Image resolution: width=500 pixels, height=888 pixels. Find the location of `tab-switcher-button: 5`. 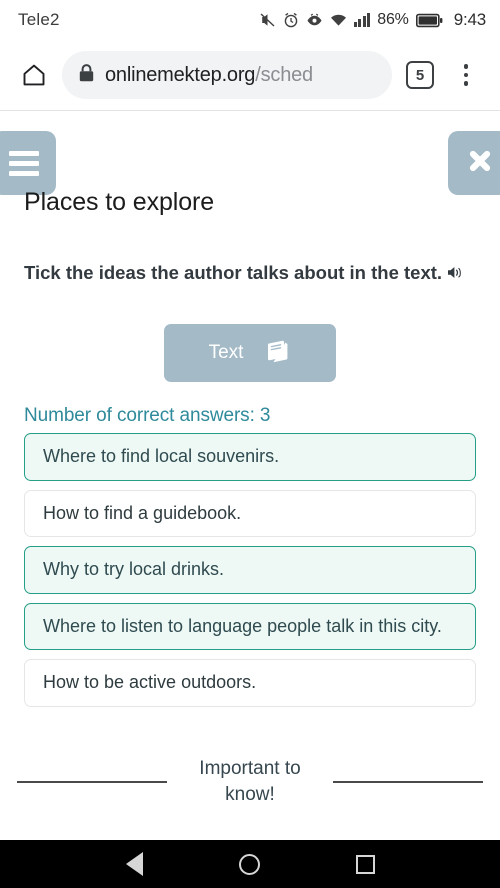

tab-switcher-button: 5 is located at coordinates (420, 75).